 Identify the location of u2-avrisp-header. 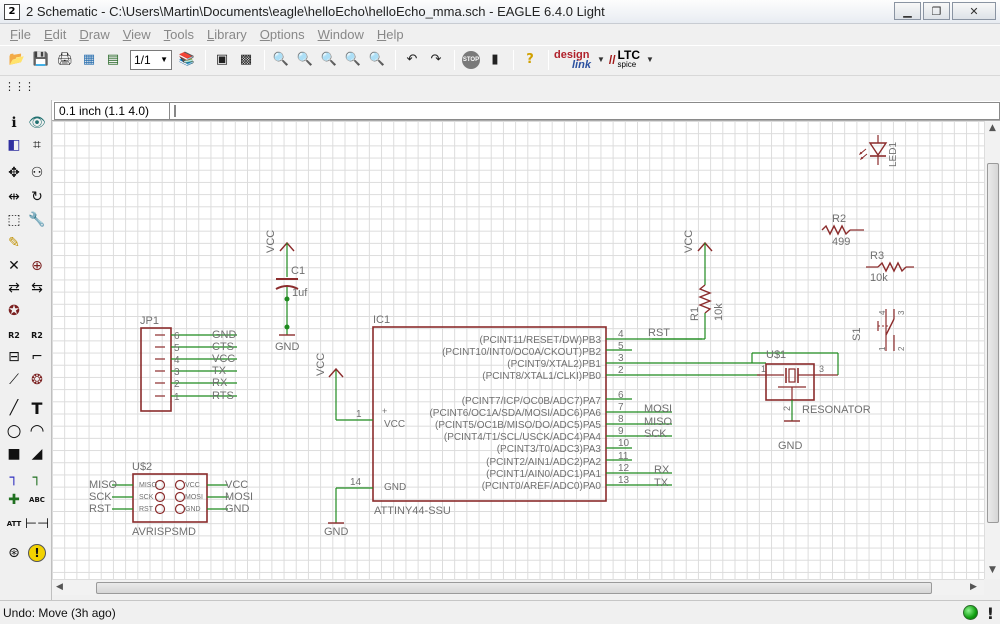
(170, 498).